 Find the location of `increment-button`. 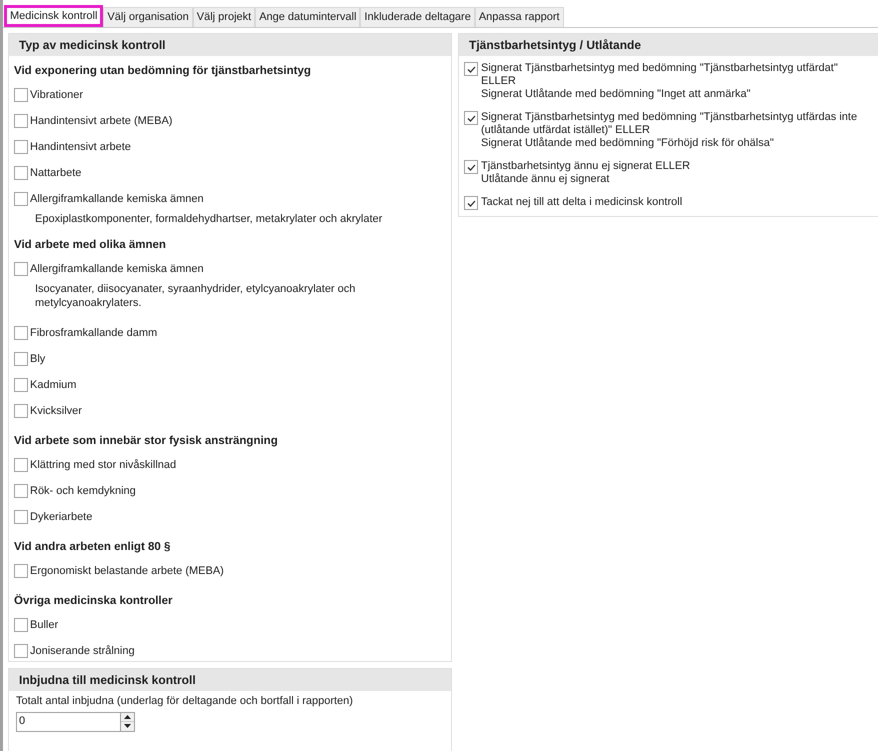

increment-button is located at coordinates (127, 716).